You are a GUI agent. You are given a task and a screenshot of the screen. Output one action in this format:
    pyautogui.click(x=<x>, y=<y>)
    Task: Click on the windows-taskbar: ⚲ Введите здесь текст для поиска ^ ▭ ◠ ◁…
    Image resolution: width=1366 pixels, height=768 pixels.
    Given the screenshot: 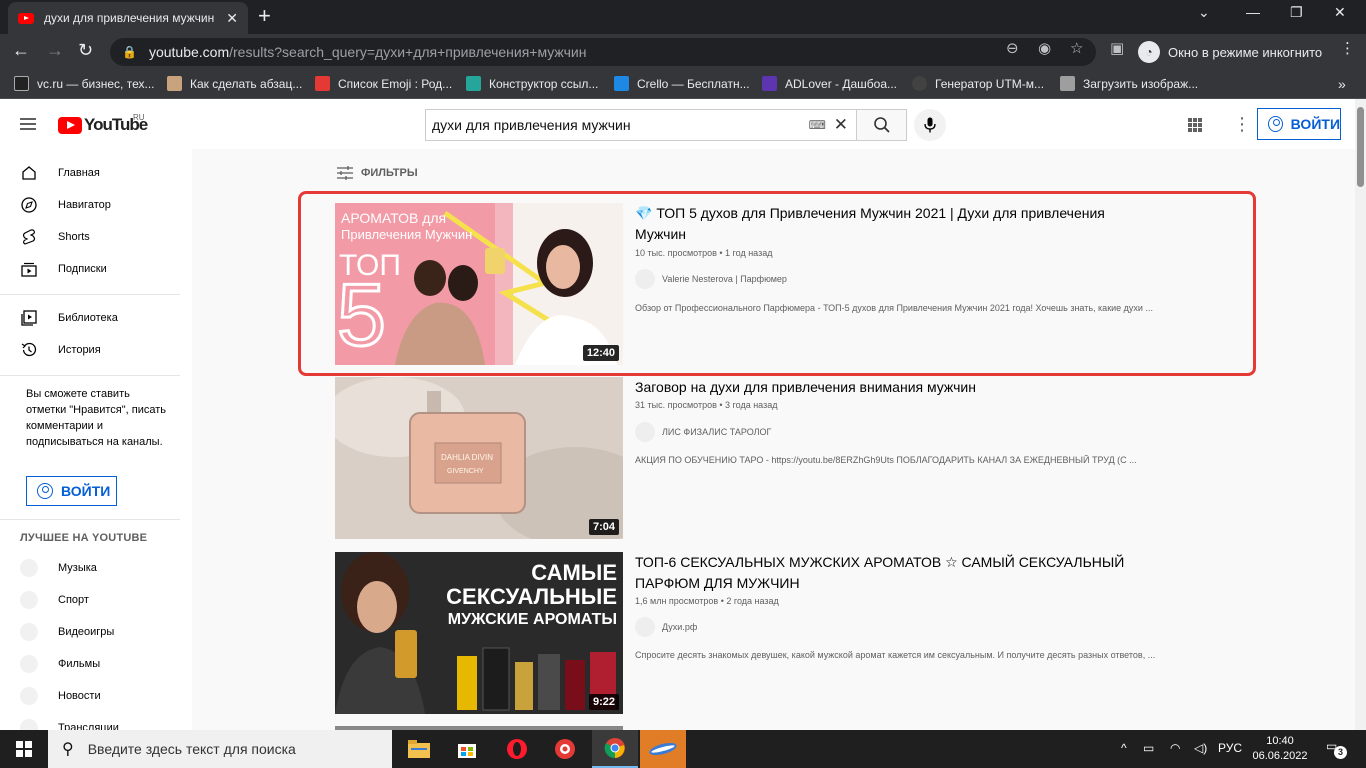 What is the action you would take?
    pyautogui.click(x=683, y=749)
    